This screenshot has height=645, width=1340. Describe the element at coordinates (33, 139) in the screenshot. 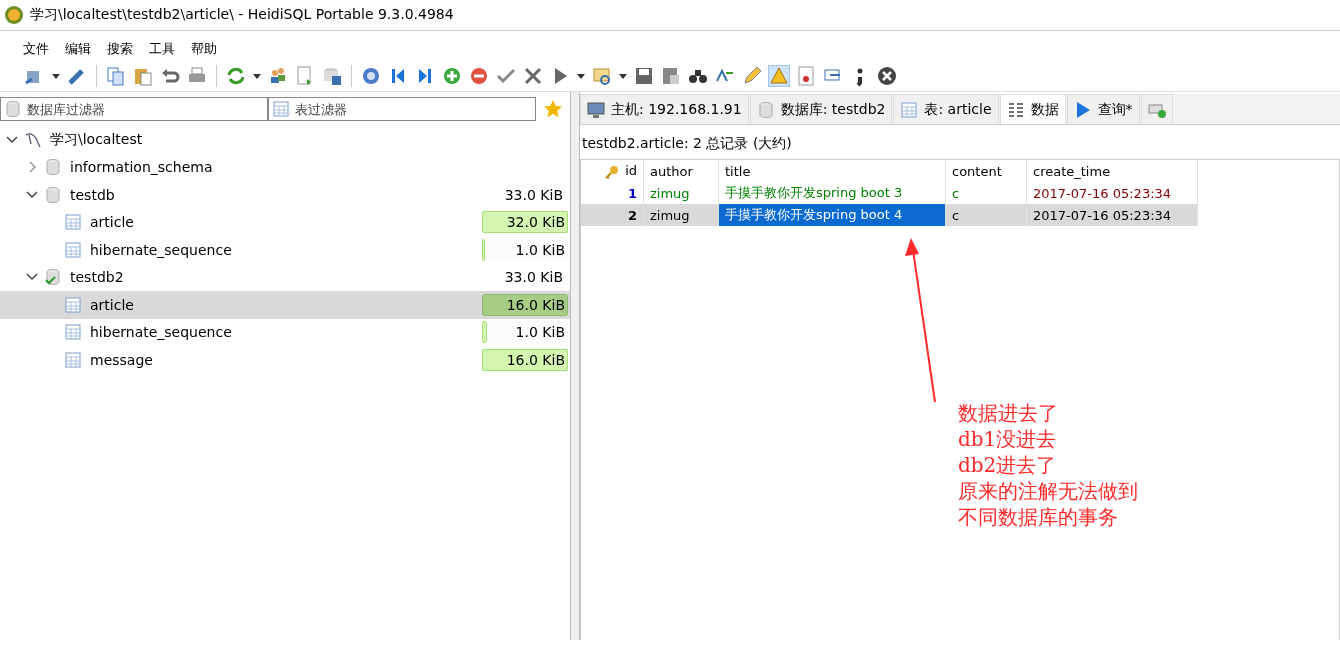

I see `dolphin-icon` at that location.